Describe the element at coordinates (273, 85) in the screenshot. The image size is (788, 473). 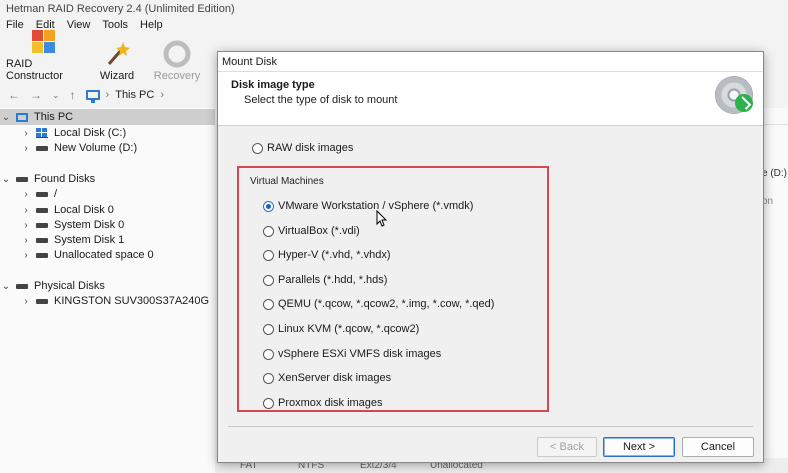
I see `dialog-heading: Disk image type` at that location.